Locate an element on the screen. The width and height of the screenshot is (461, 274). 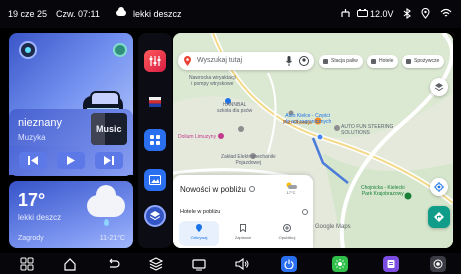
track-artist: Muzyka is located at coordinates (32, 137).